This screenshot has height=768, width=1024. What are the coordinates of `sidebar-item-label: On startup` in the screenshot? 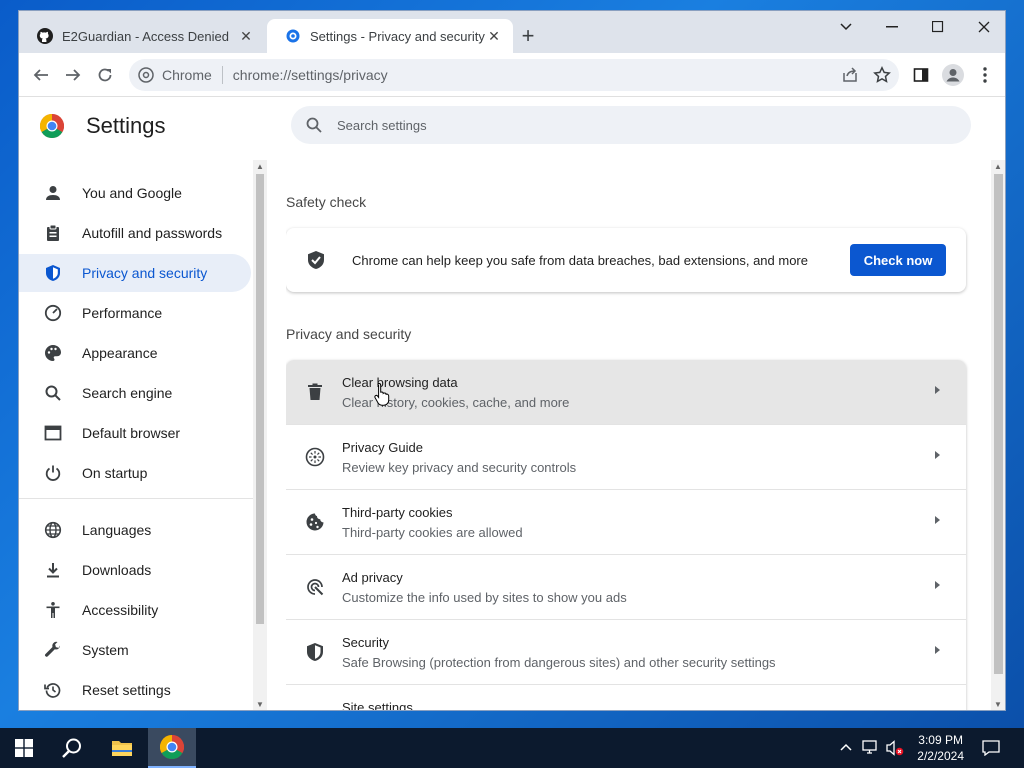 It's located at (115, 473).